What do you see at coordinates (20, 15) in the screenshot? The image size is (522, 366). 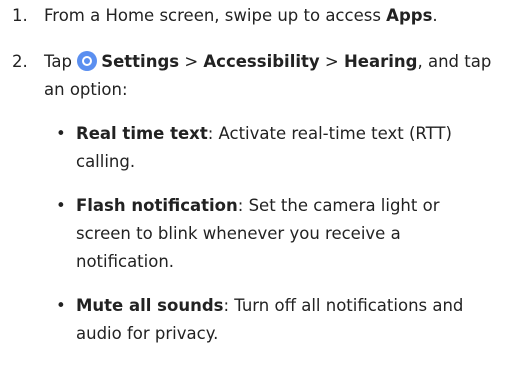 I see `step-number: 1.` at bounding box center [20, 15].